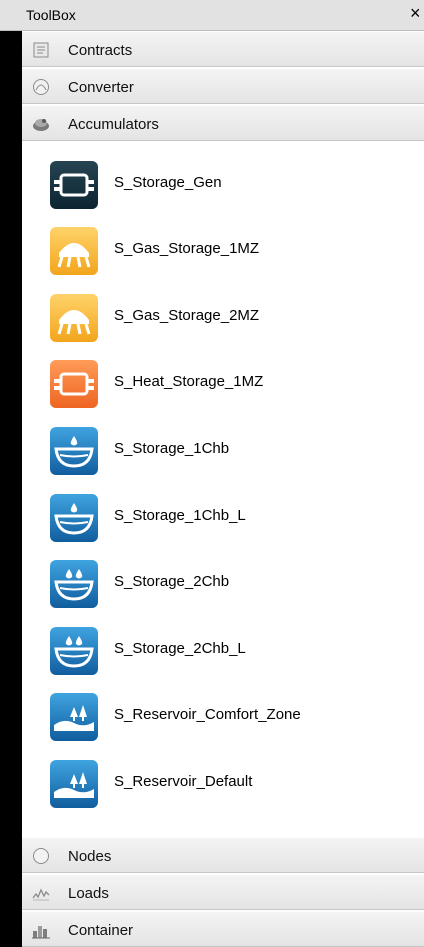  Describe the element at coordinates (41, 50) in the screenshot. I see `contract-icon` at that location.